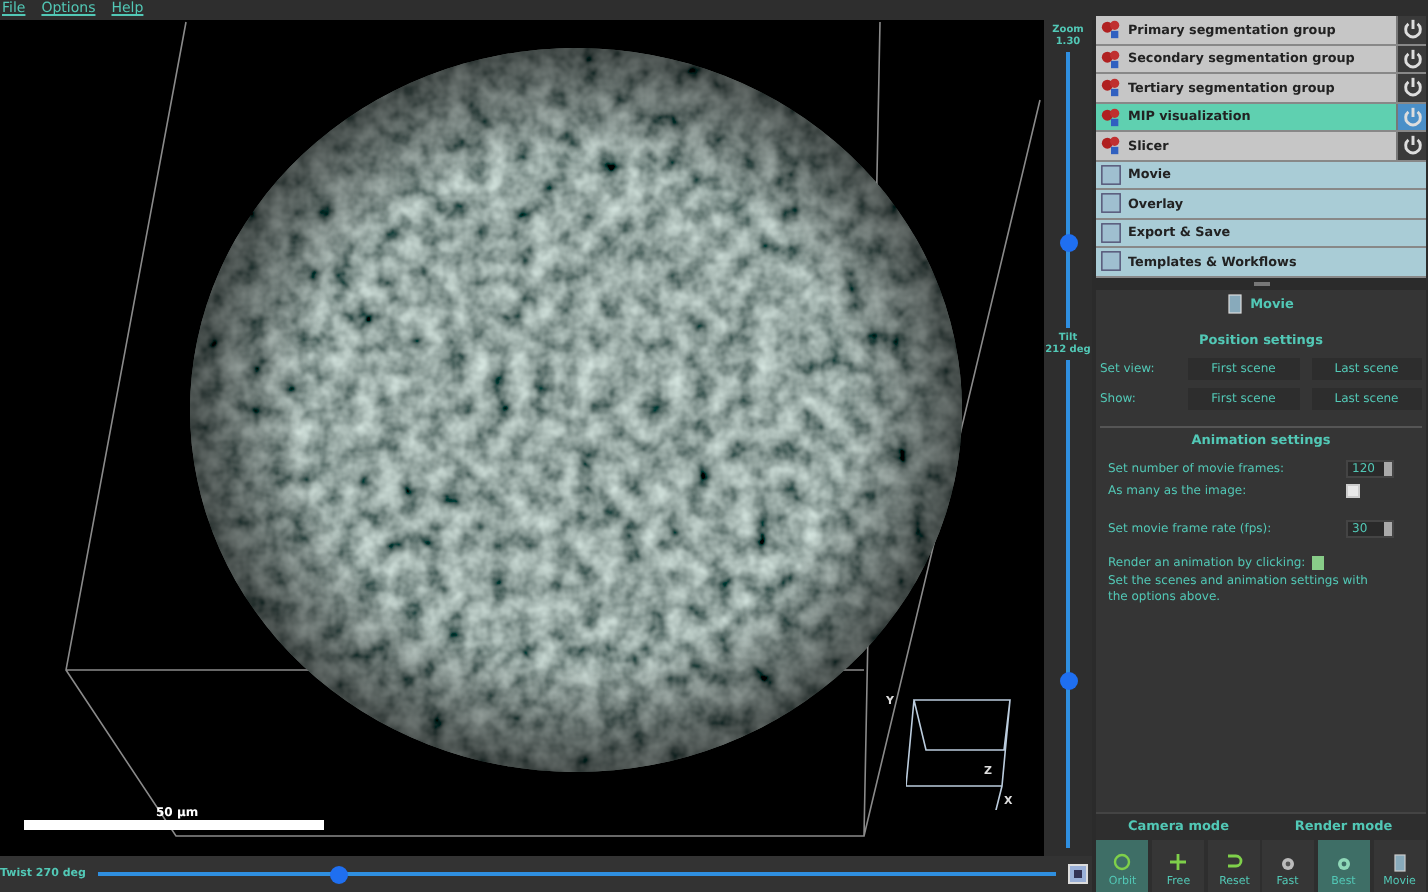 The width and height of the screenshot is (1428, 892). I want to click on square-icon, so click(1078, 874).